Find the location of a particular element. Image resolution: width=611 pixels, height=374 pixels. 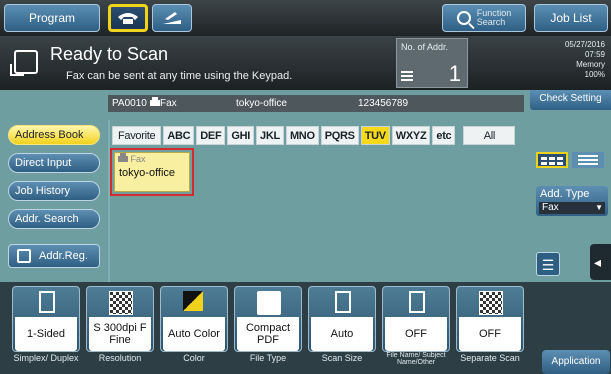

separate-scan-label: Separate Scan is located at coordinates (490, 358).